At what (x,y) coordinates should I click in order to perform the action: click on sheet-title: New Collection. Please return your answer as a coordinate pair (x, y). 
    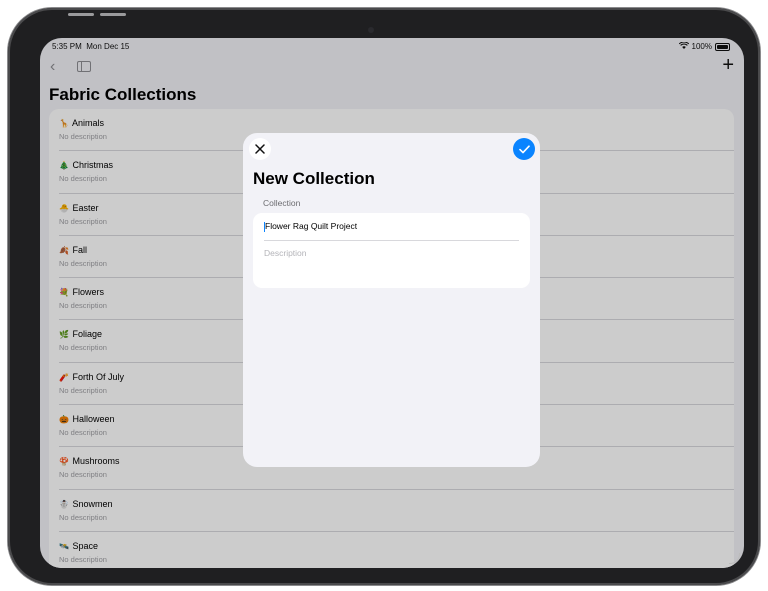
    Looking at the image, I should click on (314, 178).